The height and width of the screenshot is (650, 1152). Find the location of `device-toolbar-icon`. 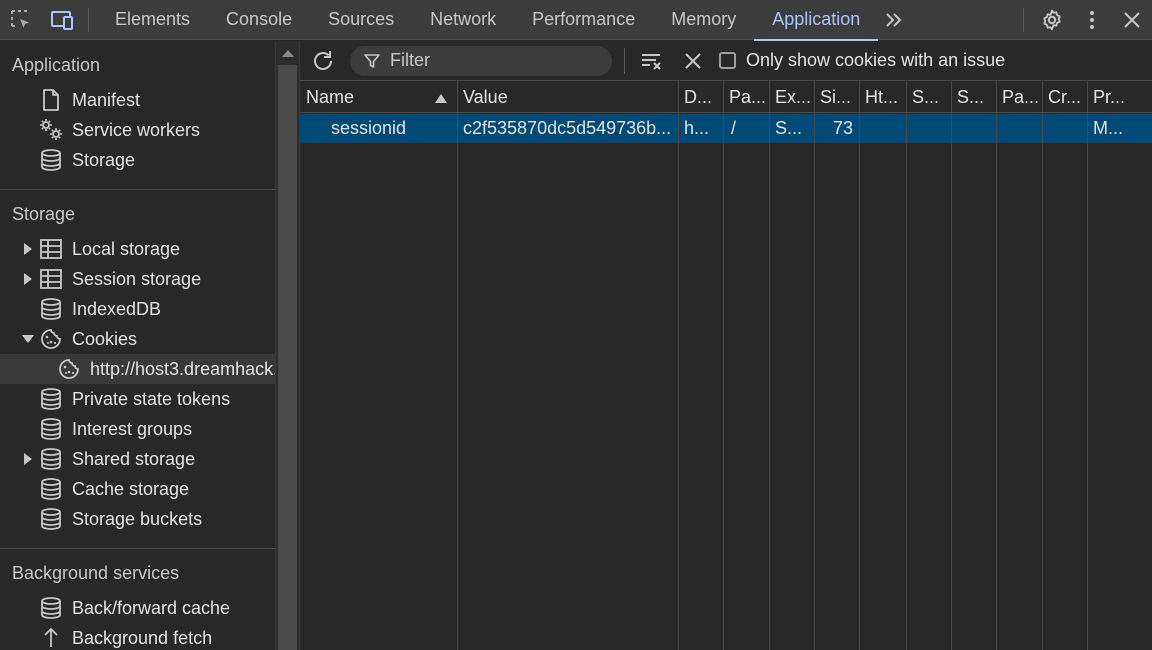

device-toolbar-icon is located at coordinates (62, 20).